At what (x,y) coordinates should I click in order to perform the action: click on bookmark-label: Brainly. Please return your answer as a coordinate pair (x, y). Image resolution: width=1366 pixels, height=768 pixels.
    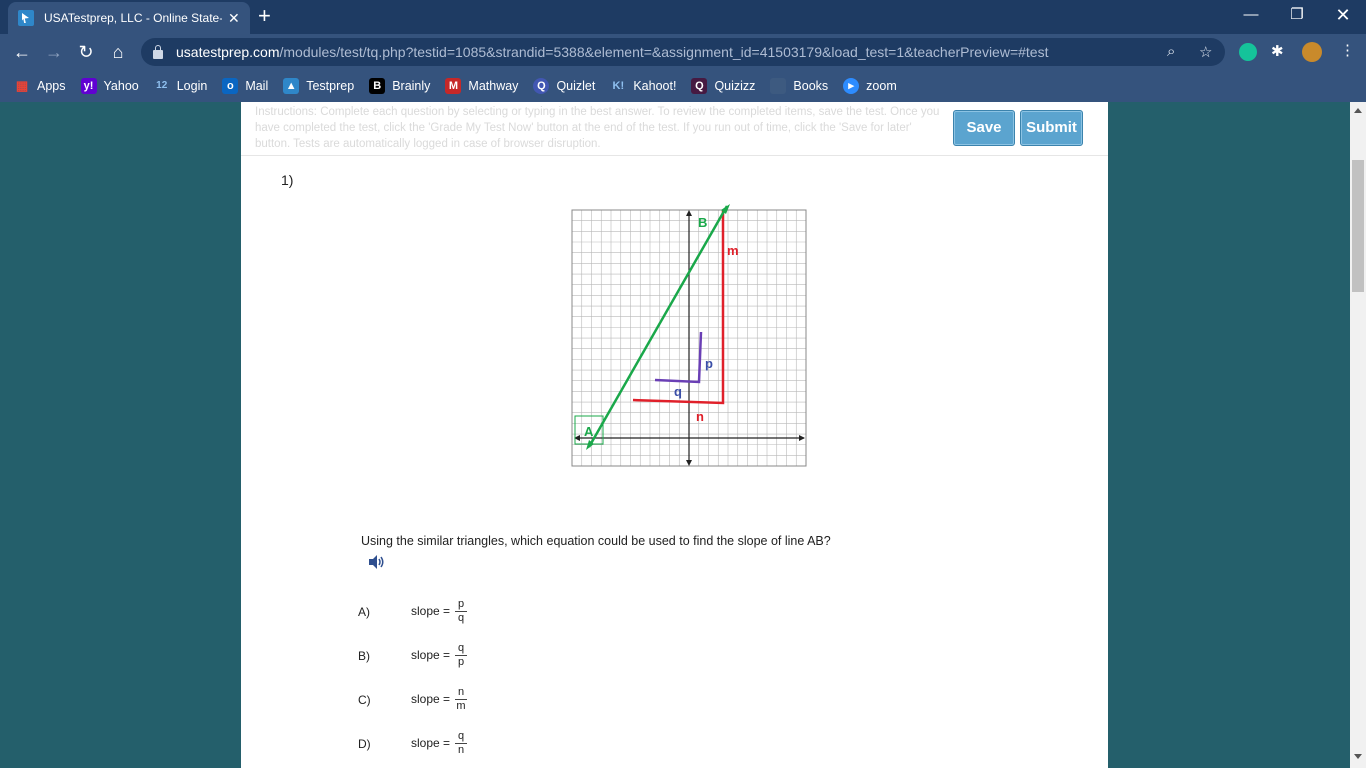
    Looking at the image, I should click on (411, 86).